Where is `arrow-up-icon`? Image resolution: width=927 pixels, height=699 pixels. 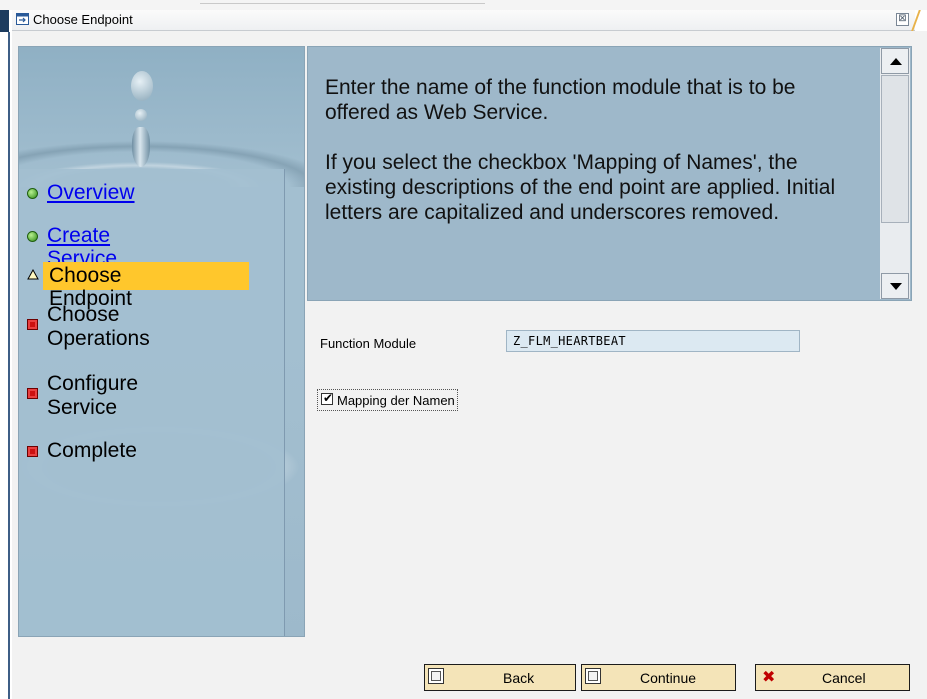 arrow-up-icon is located at coordinates (896, 61).